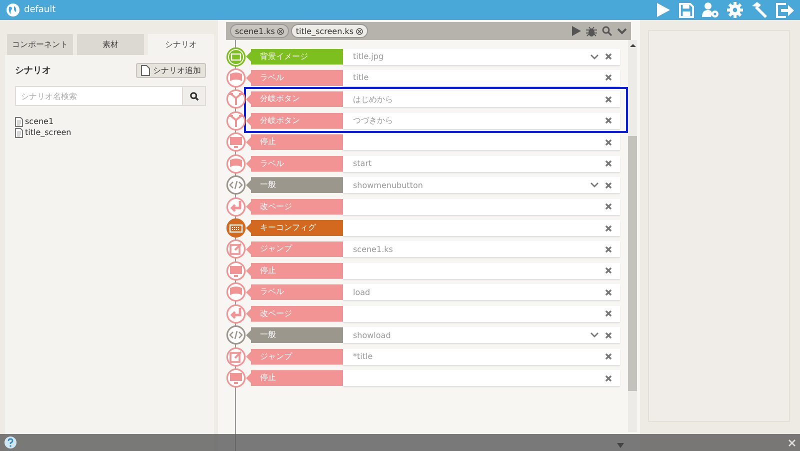 This screenshot has height=451, width=800. Describe the element at coordinates (98, 96) in the screenshot. I see `search-field: シナリオ名検索` at that location.